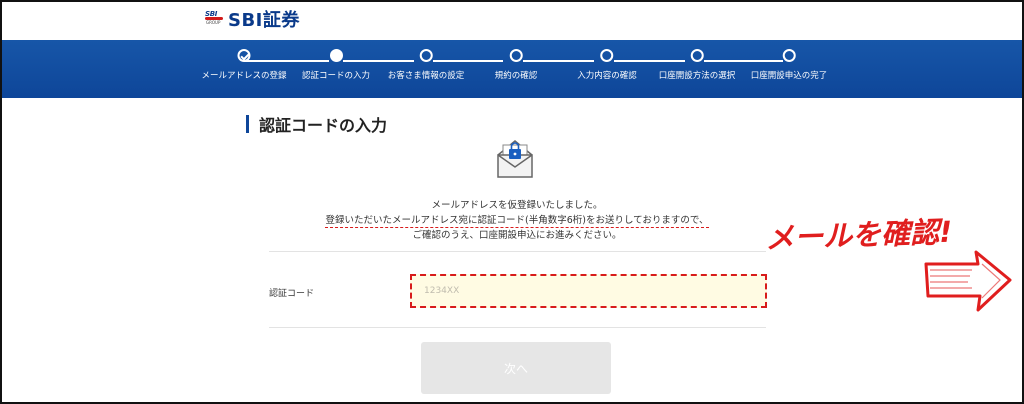 Image resolution: width=1024 pixels, height=404 pixels. I want to click on progress-step-label: 口座開設方法の選択, so click(697, 76).